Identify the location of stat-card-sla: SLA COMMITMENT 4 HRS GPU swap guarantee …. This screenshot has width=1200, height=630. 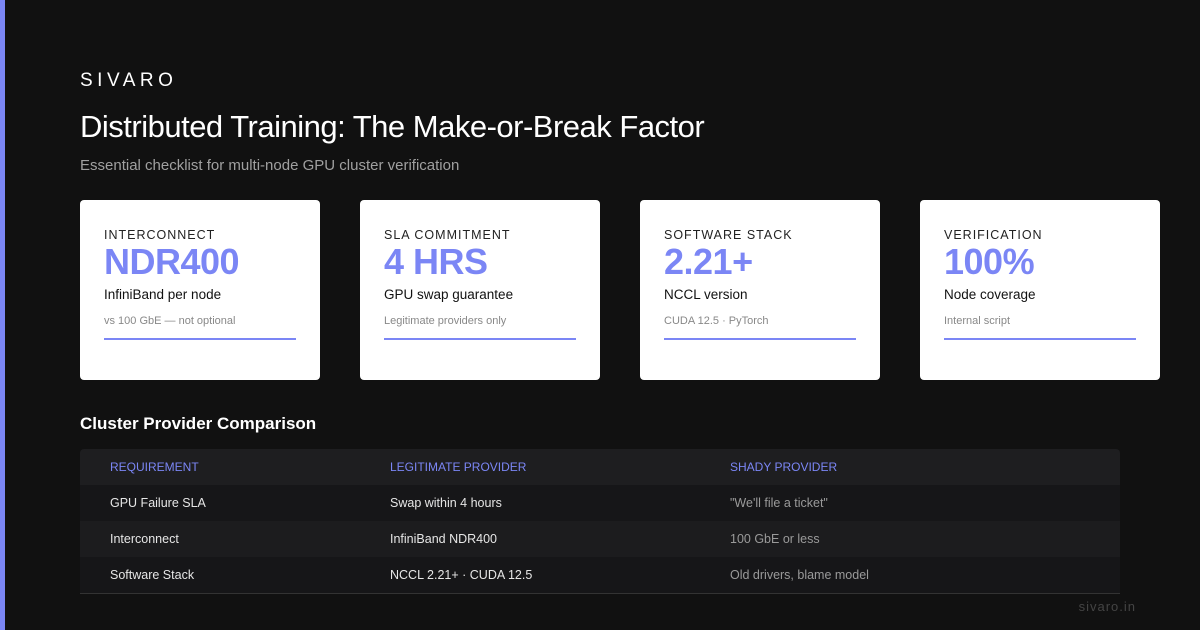
(480, 290).